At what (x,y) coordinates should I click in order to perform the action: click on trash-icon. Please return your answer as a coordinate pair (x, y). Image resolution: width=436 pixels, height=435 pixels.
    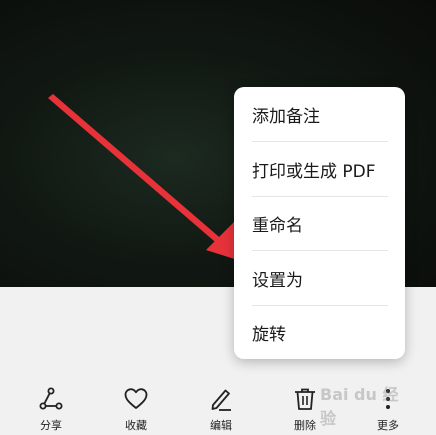
    Looking at the image, I should click on (305, 399).